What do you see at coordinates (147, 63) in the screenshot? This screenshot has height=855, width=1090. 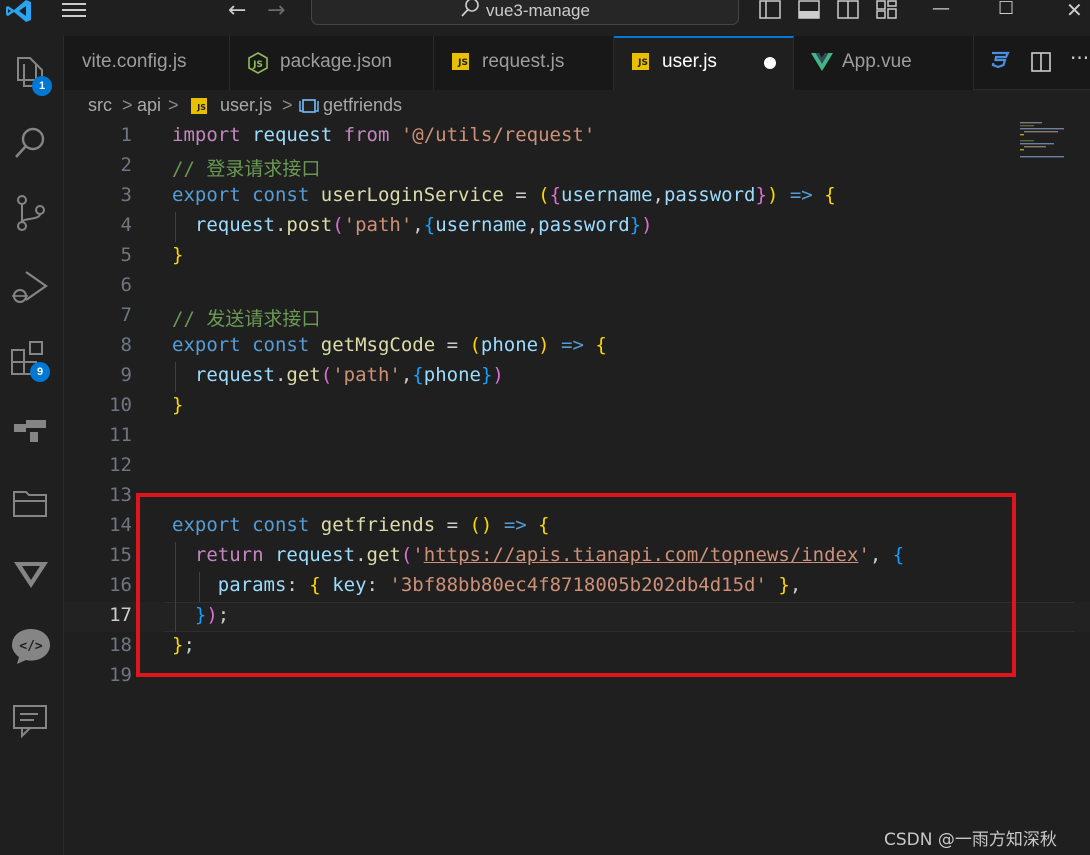 I see `tab-vite-config: vite.config.js` at bounding box center [147, 63].